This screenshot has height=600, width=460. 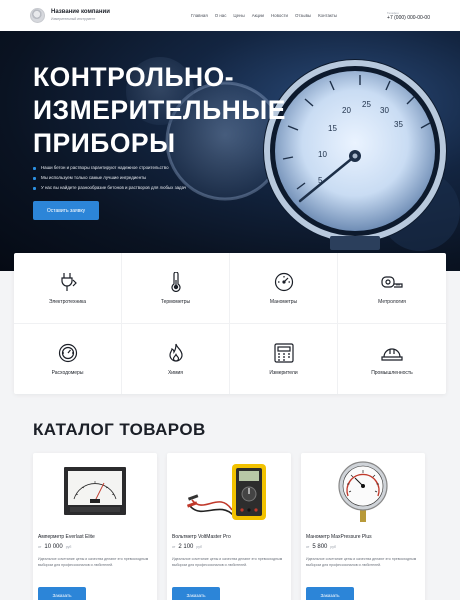 I want to click on product-name: Манометр MaxPressure Plus, so click(x=339, y=537).